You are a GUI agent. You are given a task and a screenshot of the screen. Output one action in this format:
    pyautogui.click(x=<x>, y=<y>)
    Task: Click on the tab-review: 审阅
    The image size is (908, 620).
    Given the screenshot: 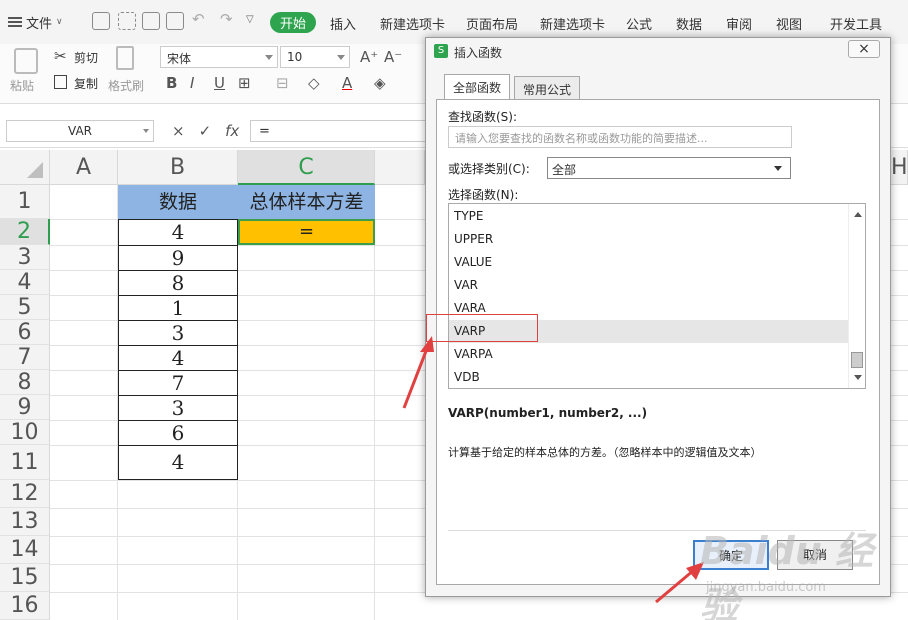 What is the action you would take?
    pyautogui.click(x=739, y=23)
    